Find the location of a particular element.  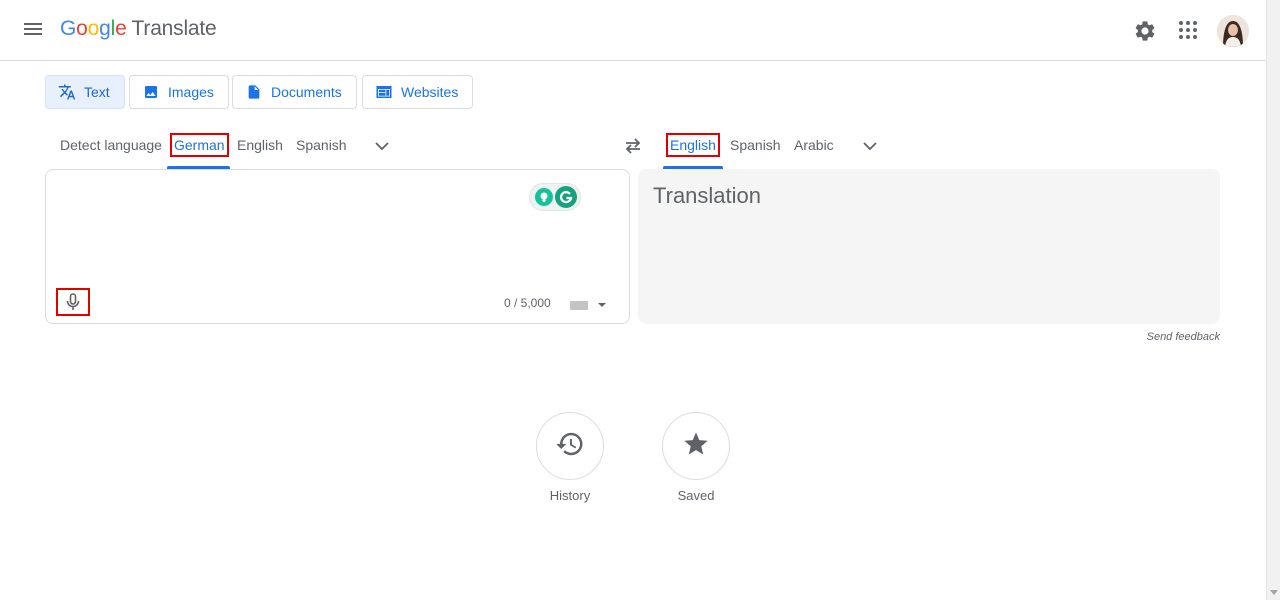

logo-letter: g is located at coordinates (105, 28).